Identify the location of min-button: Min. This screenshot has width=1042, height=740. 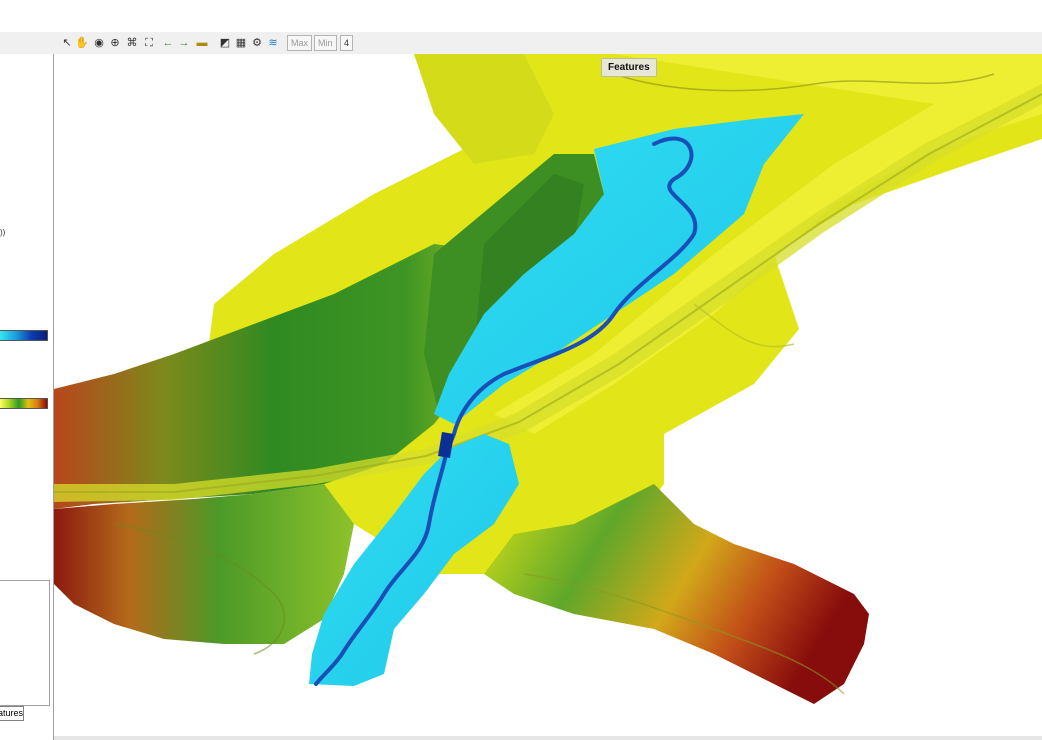
(325, 43).